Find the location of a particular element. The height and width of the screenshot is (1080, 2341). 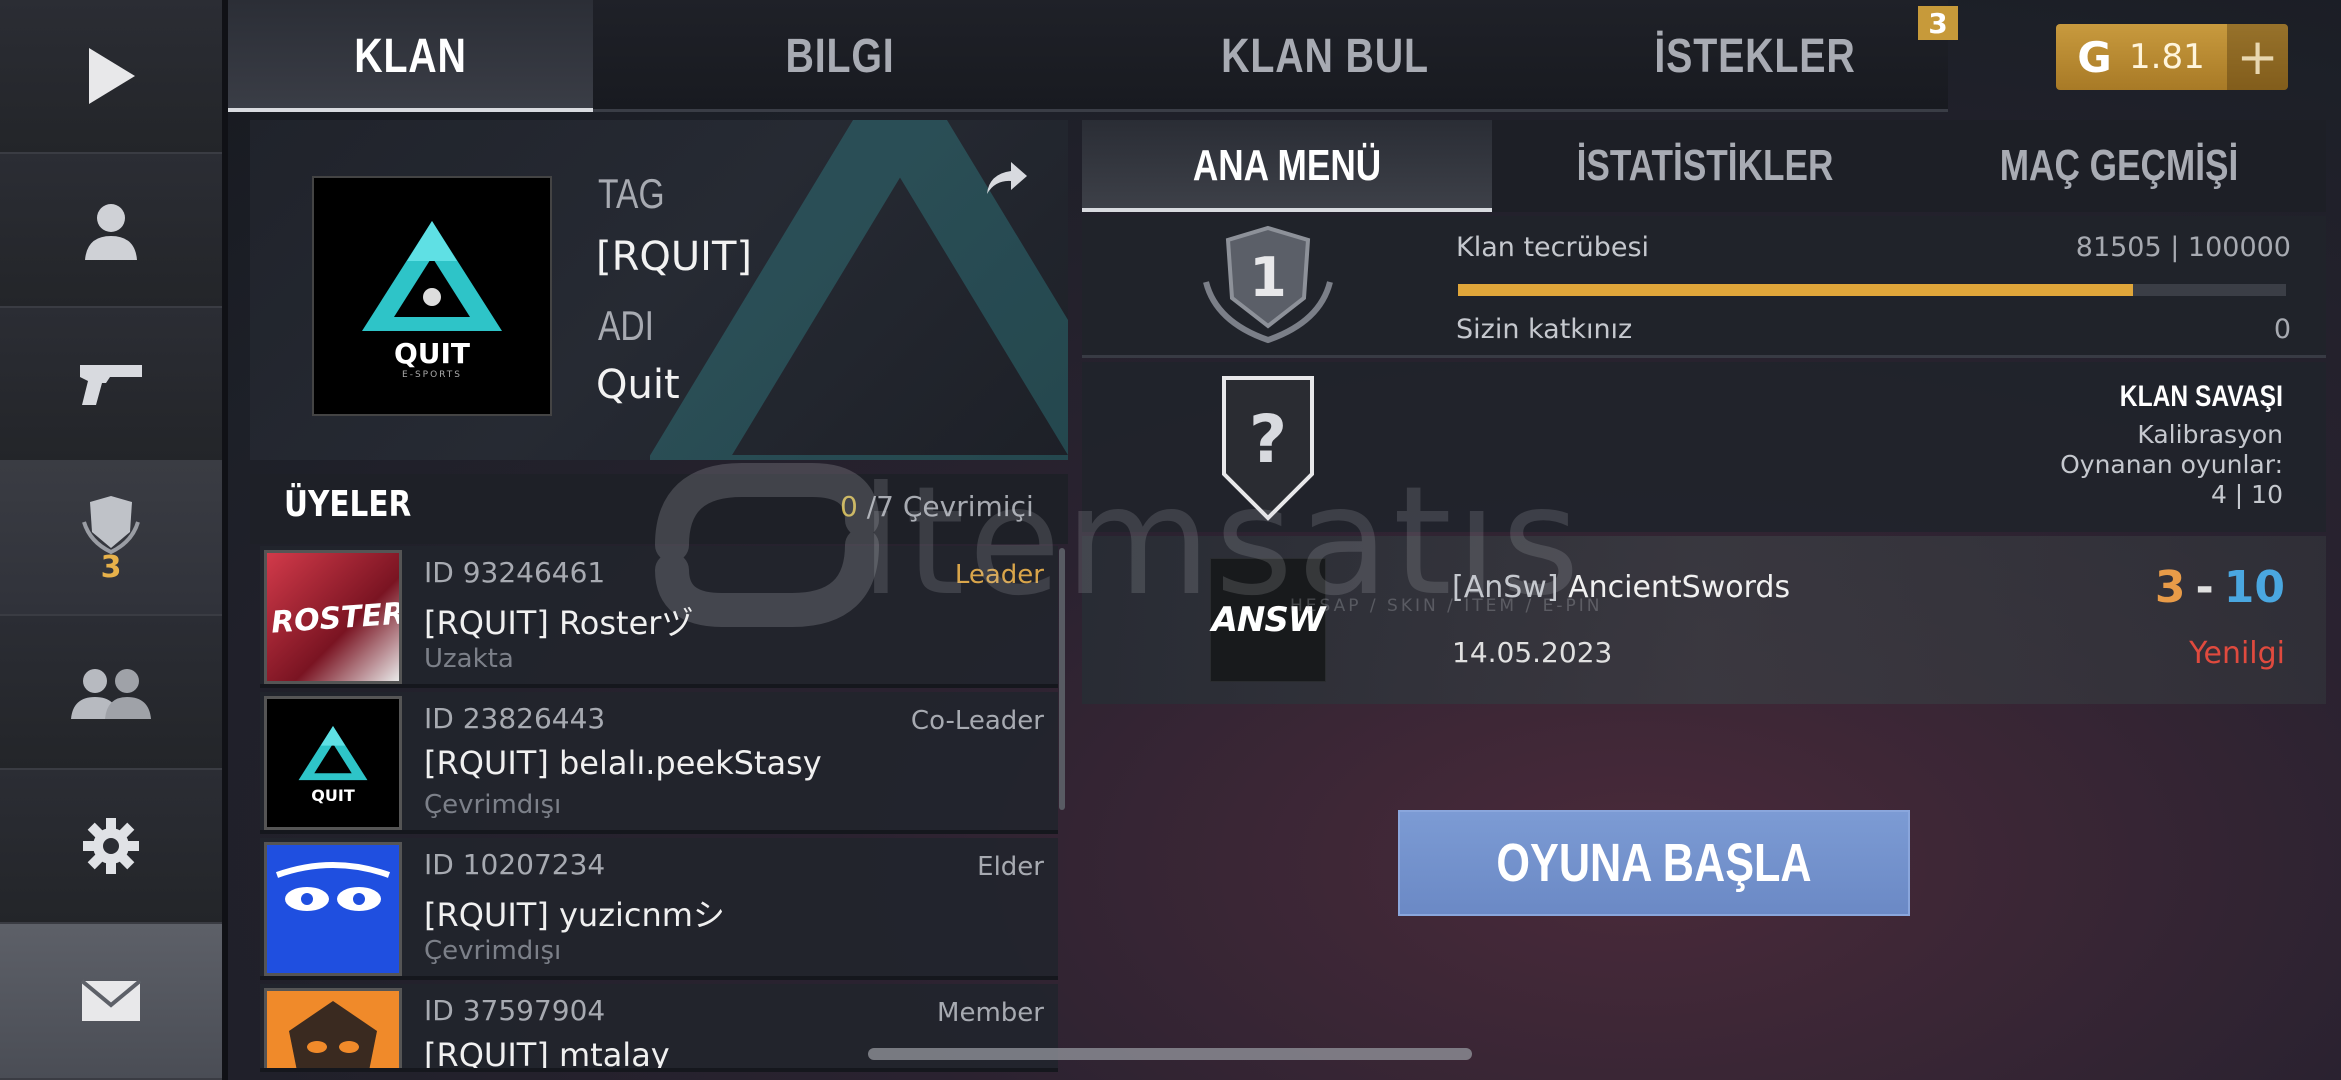

opponent-logo-text: ANSW is located at coordinates (1268, 620).